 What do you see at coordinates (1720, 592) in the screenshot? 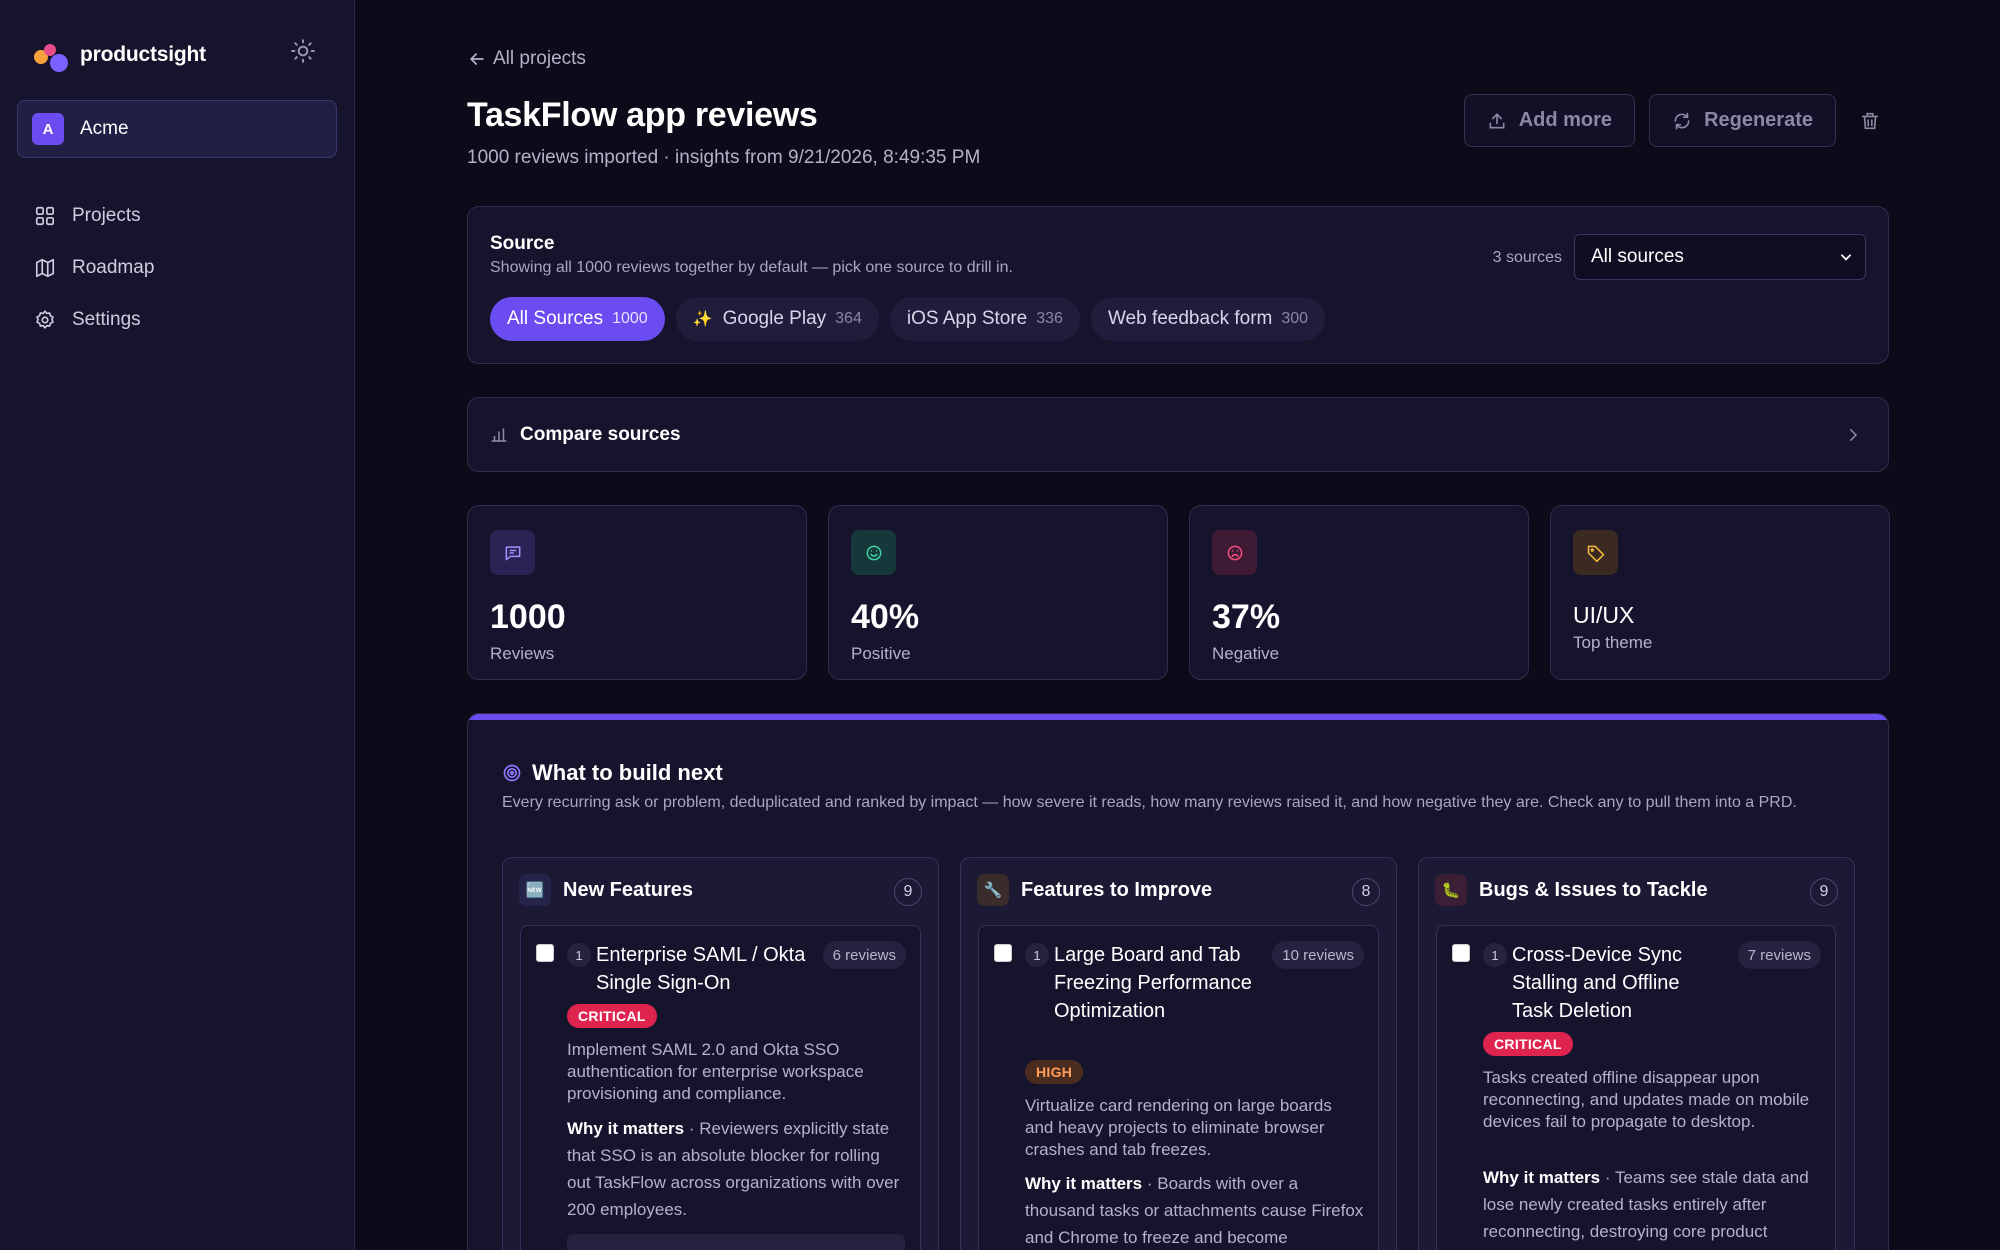
I see `stat-card-top-theme: UI/UX Top theme` at bounding box center [1720, 592].